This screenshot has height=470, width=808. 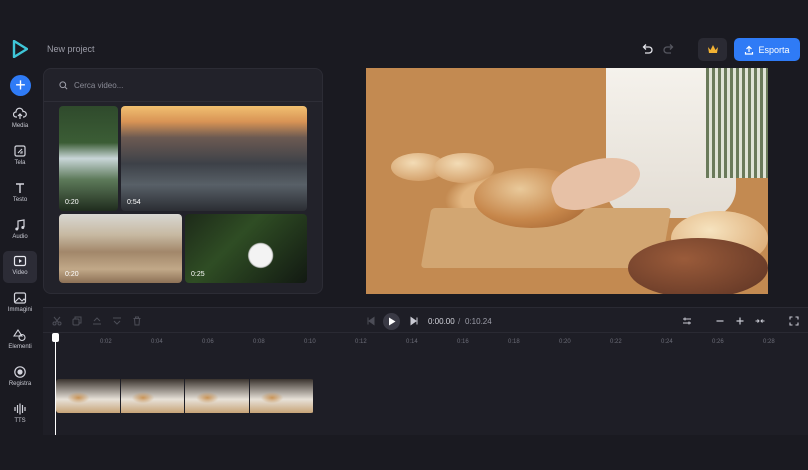 I want to click on fit-zoom-button, so click(x=760, y=321).